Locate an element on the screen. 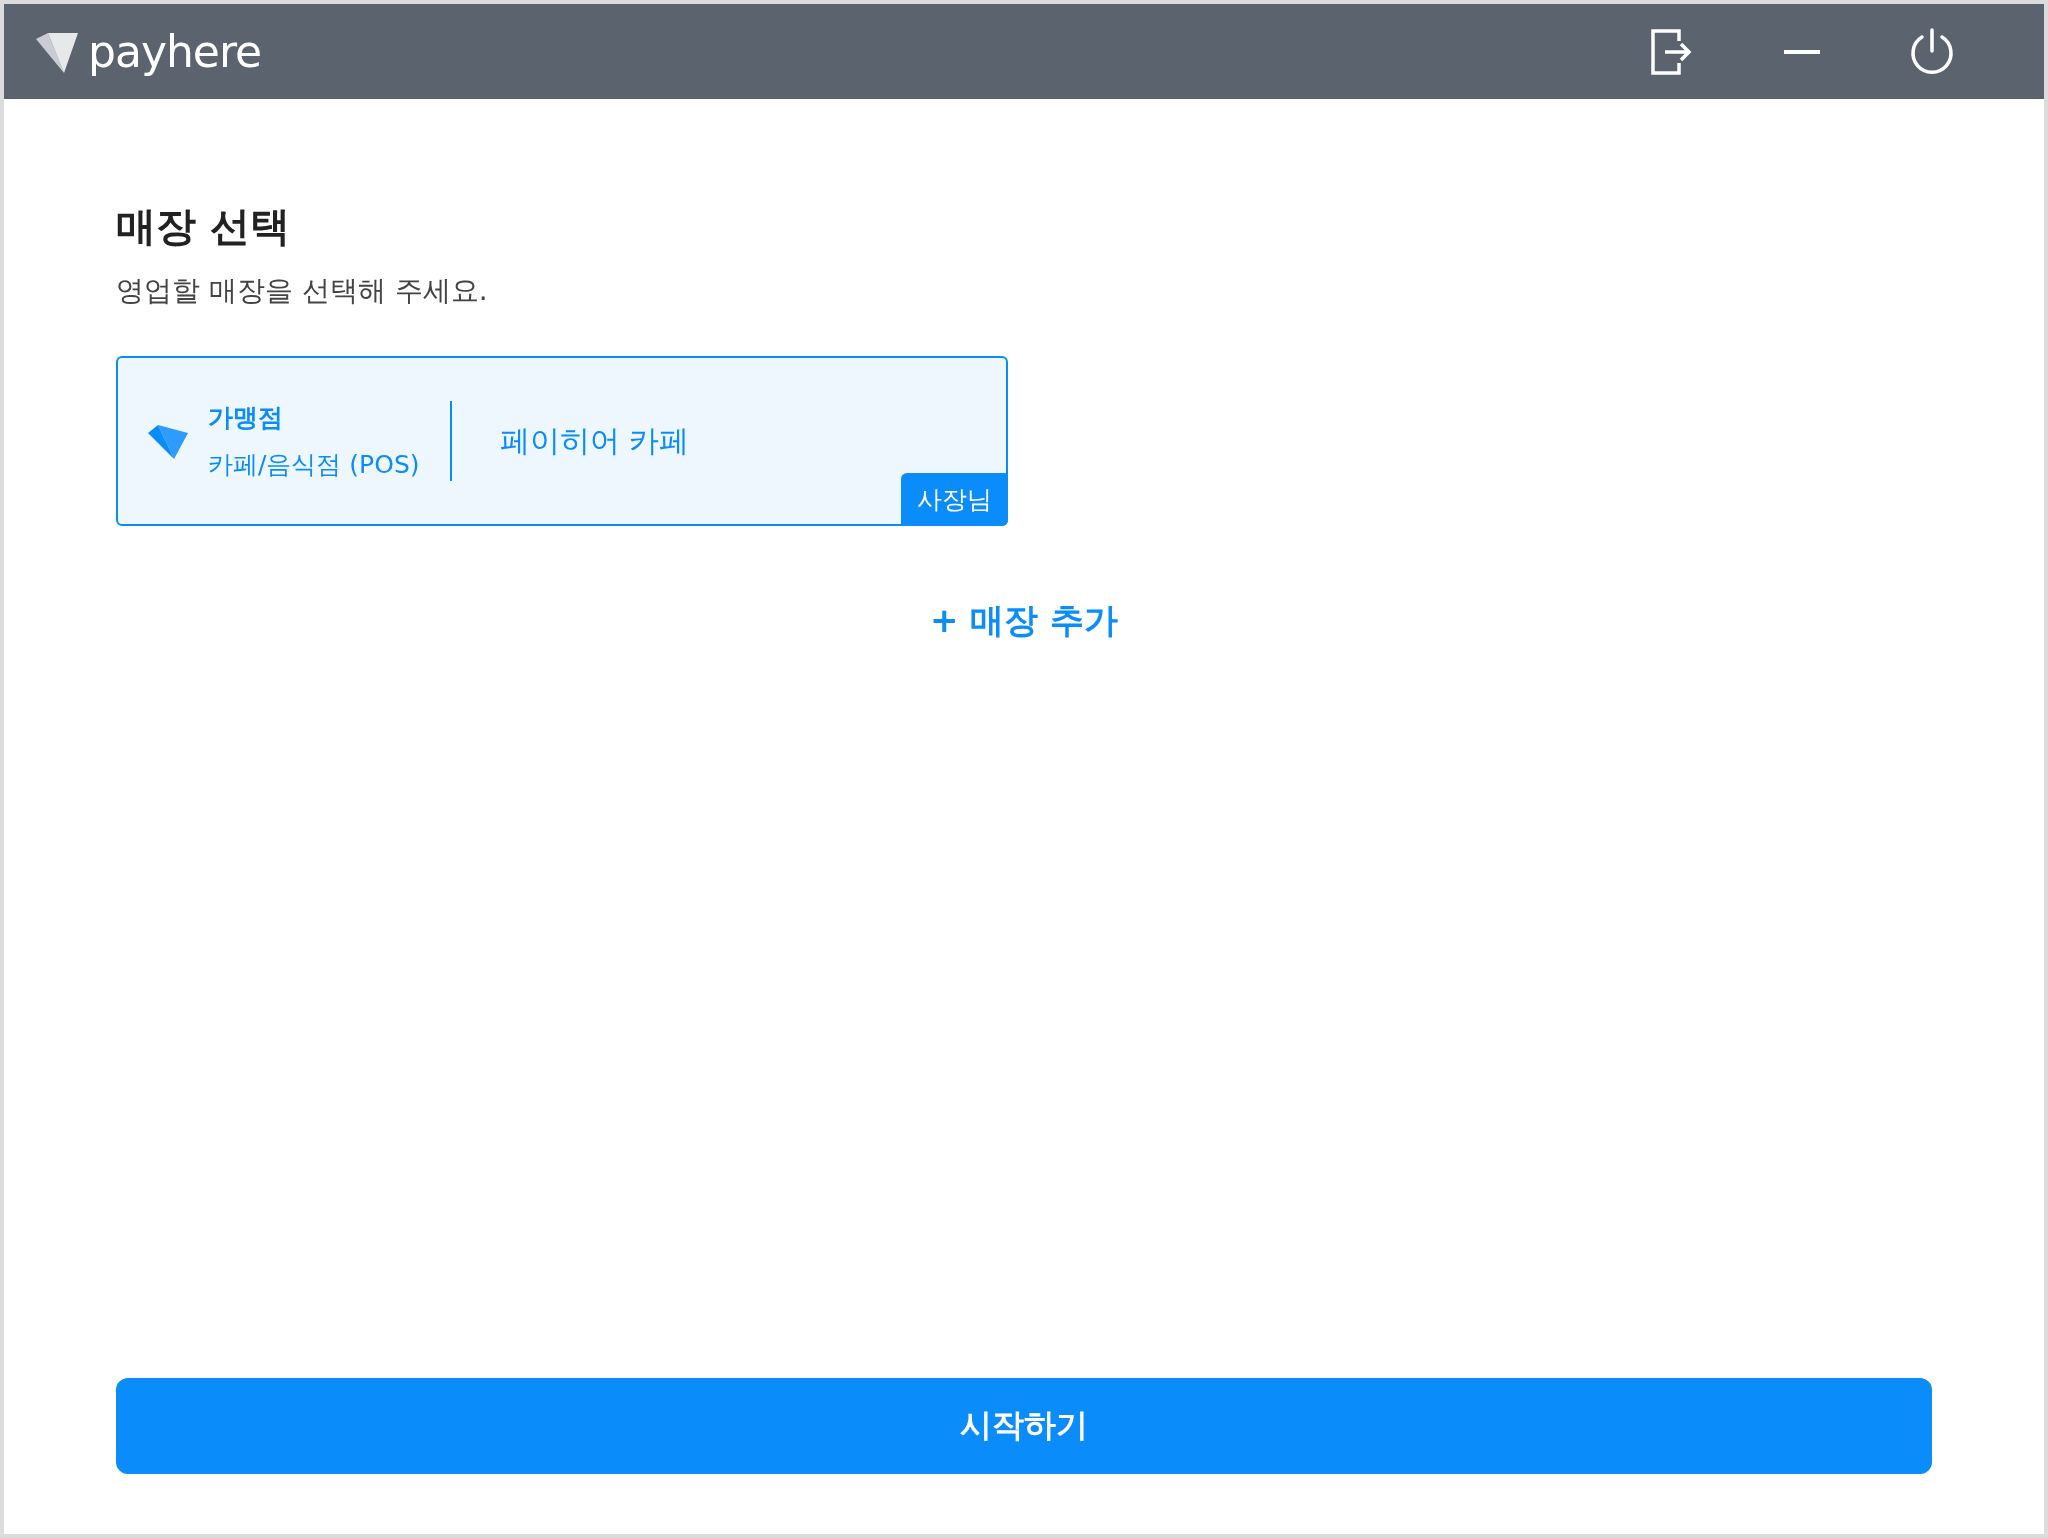 Image resolution: width=2048 pixels, height=1538 pixels. store-card: 가맹점 카페/음식점 (POS) 페이히어 카페 사장님 is located at coordinates (562, 441).